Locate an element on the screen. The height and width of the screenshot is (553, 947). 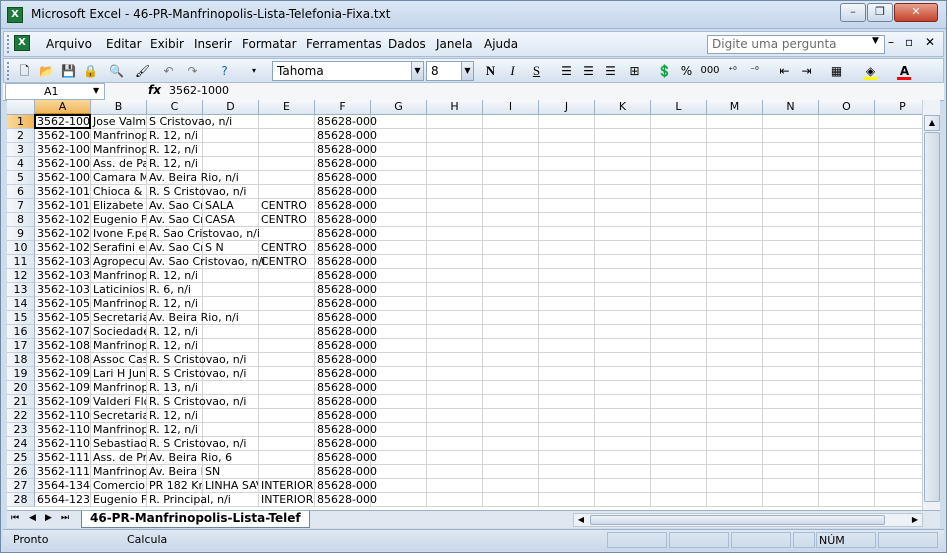
cell-b21: Valderi Flor is located at coordinates (119, 402).